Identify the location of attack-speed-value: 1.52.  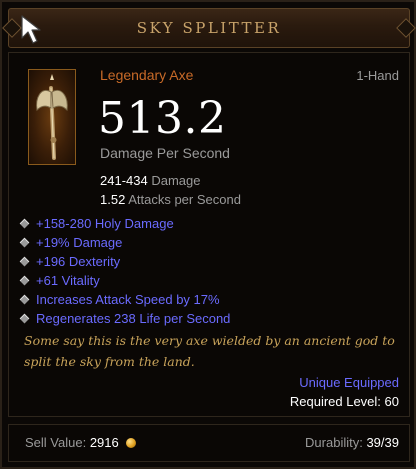
(113, 199).